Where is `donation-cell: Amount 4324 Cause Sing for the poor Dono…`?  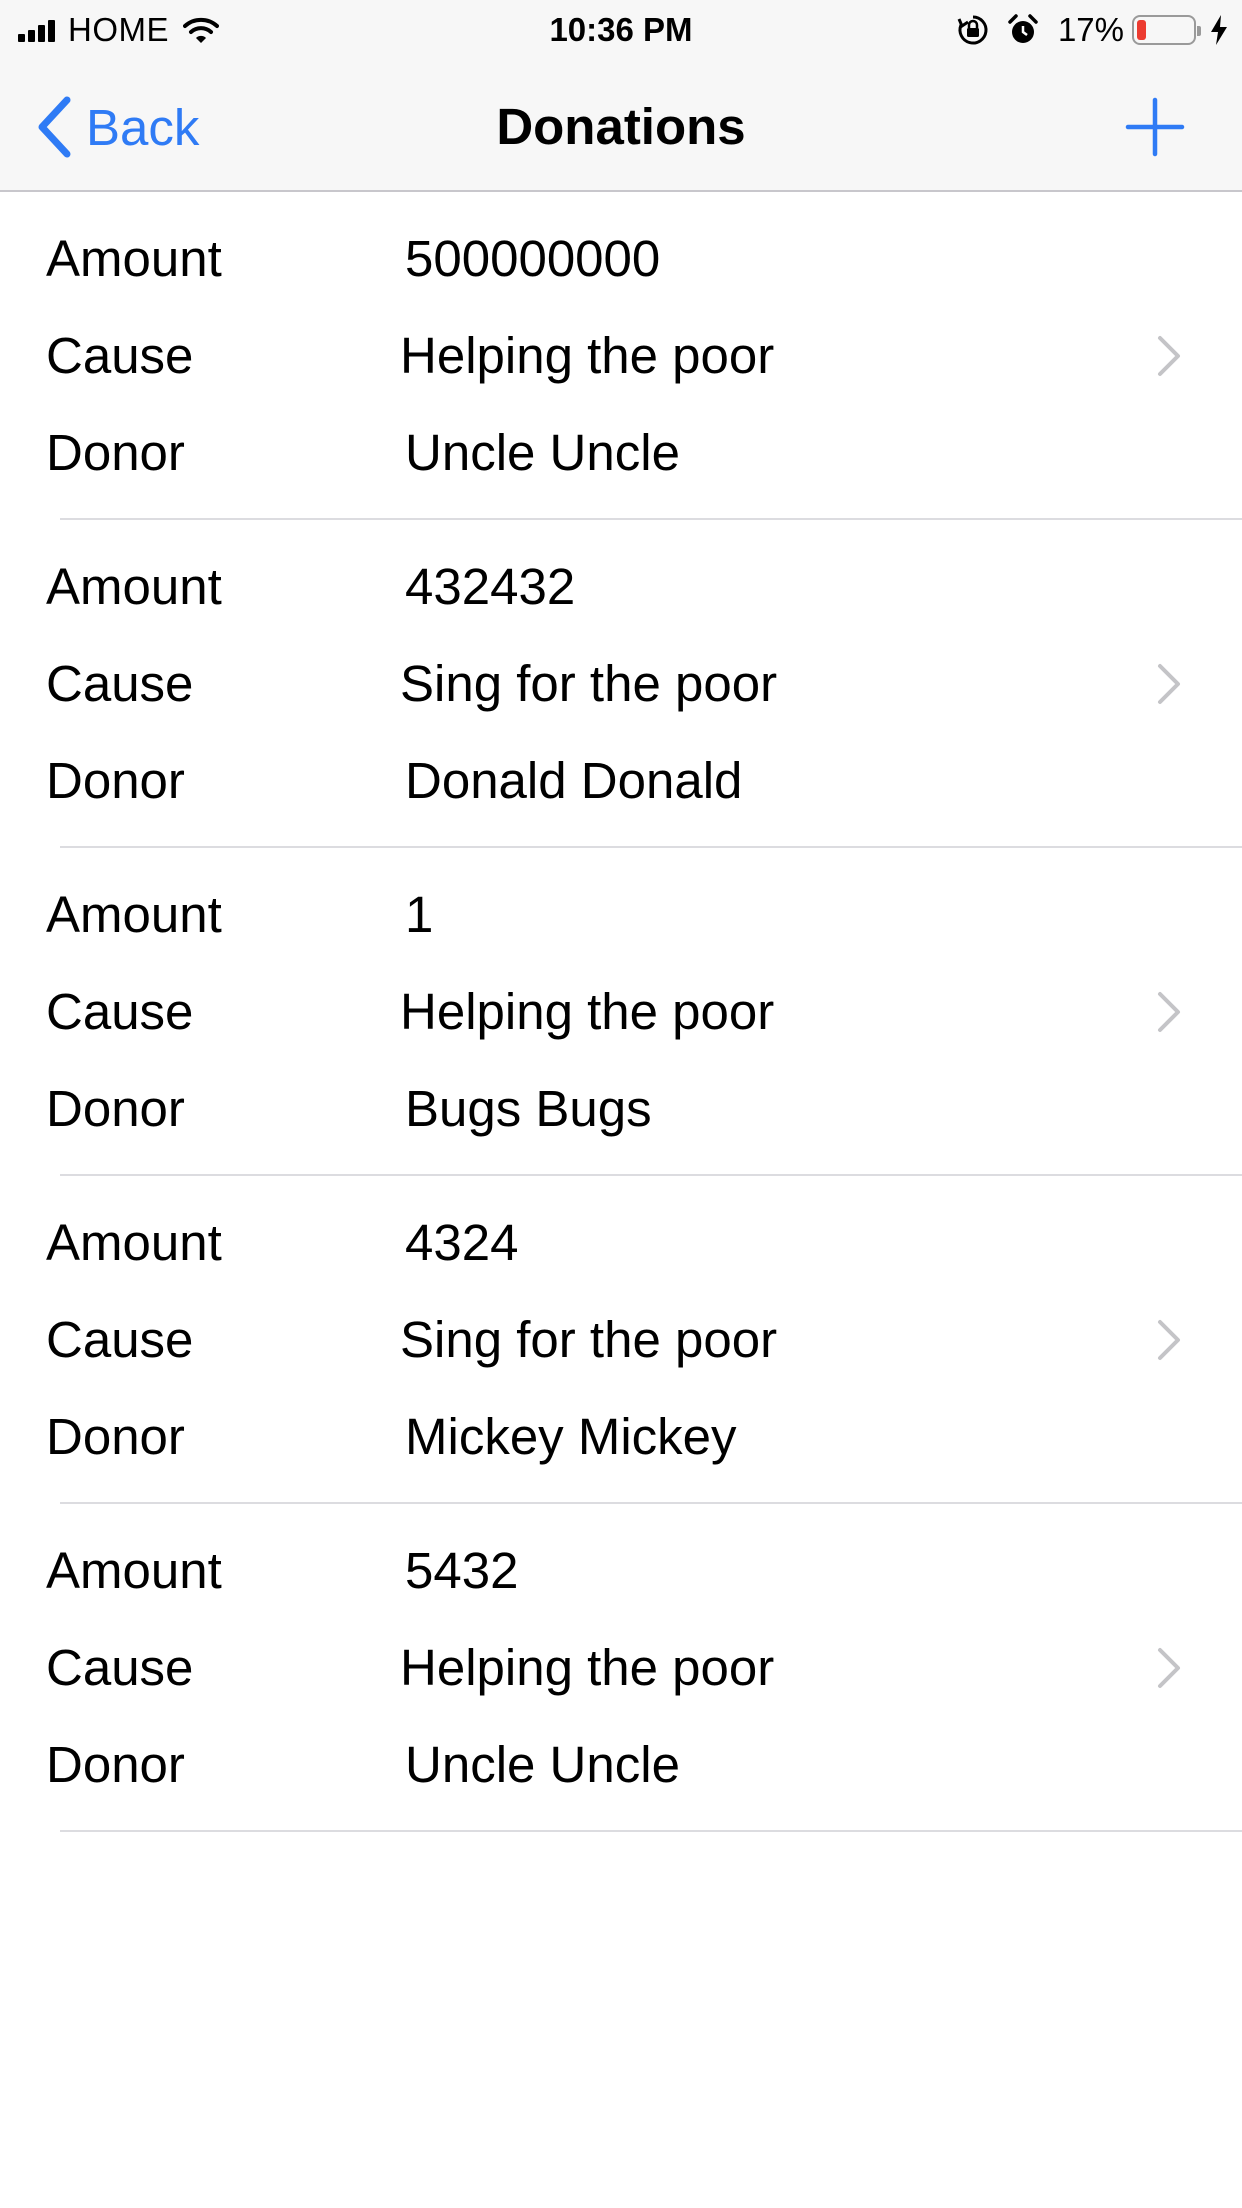 donation-cell: Amount 4324 Cause Sing for the poor Dono… is located at coordinates (621, 1340).